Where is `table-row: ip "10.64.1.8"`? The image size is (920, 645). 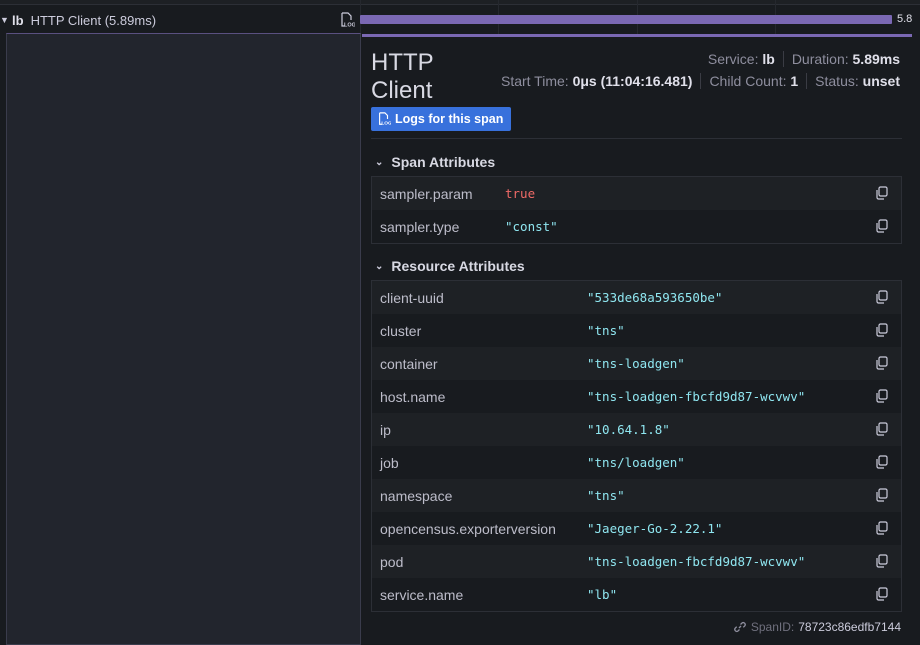 table-row: ip "10.64.1.8" is located at coordinates (636, 429).